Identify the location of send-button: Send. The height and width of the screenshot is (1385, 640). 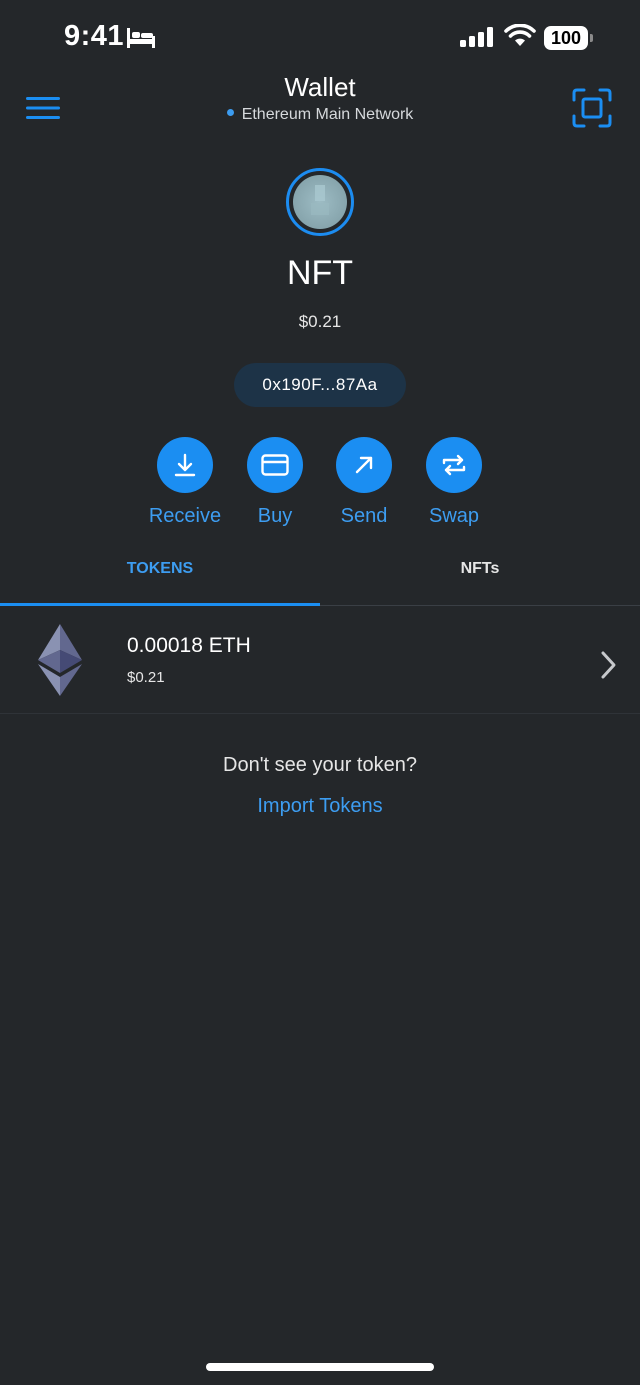
(364, 482).